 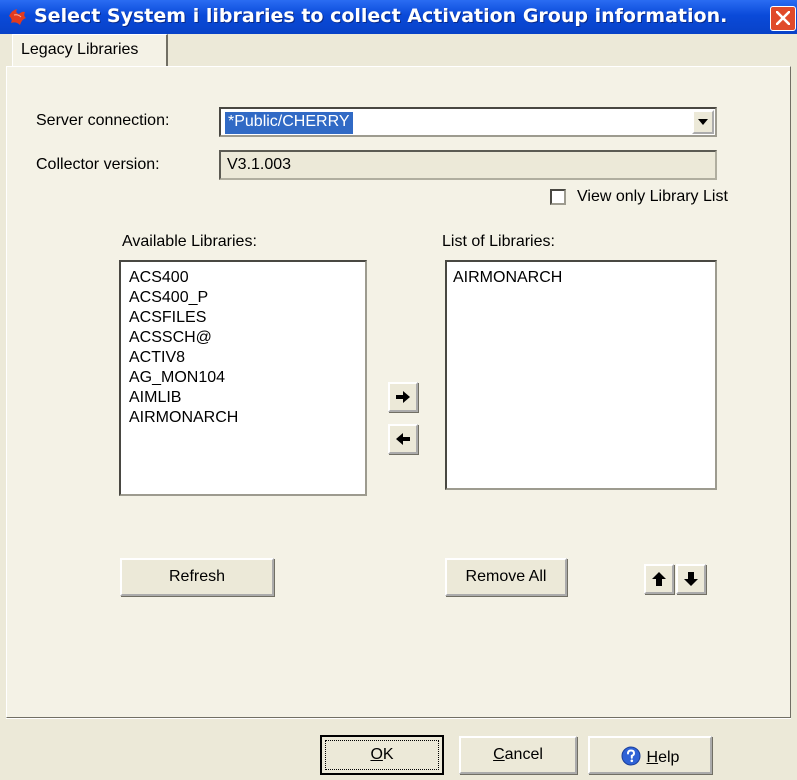 I want to click on collector-version-field: V3.1.003, so click(x=468, y=165).